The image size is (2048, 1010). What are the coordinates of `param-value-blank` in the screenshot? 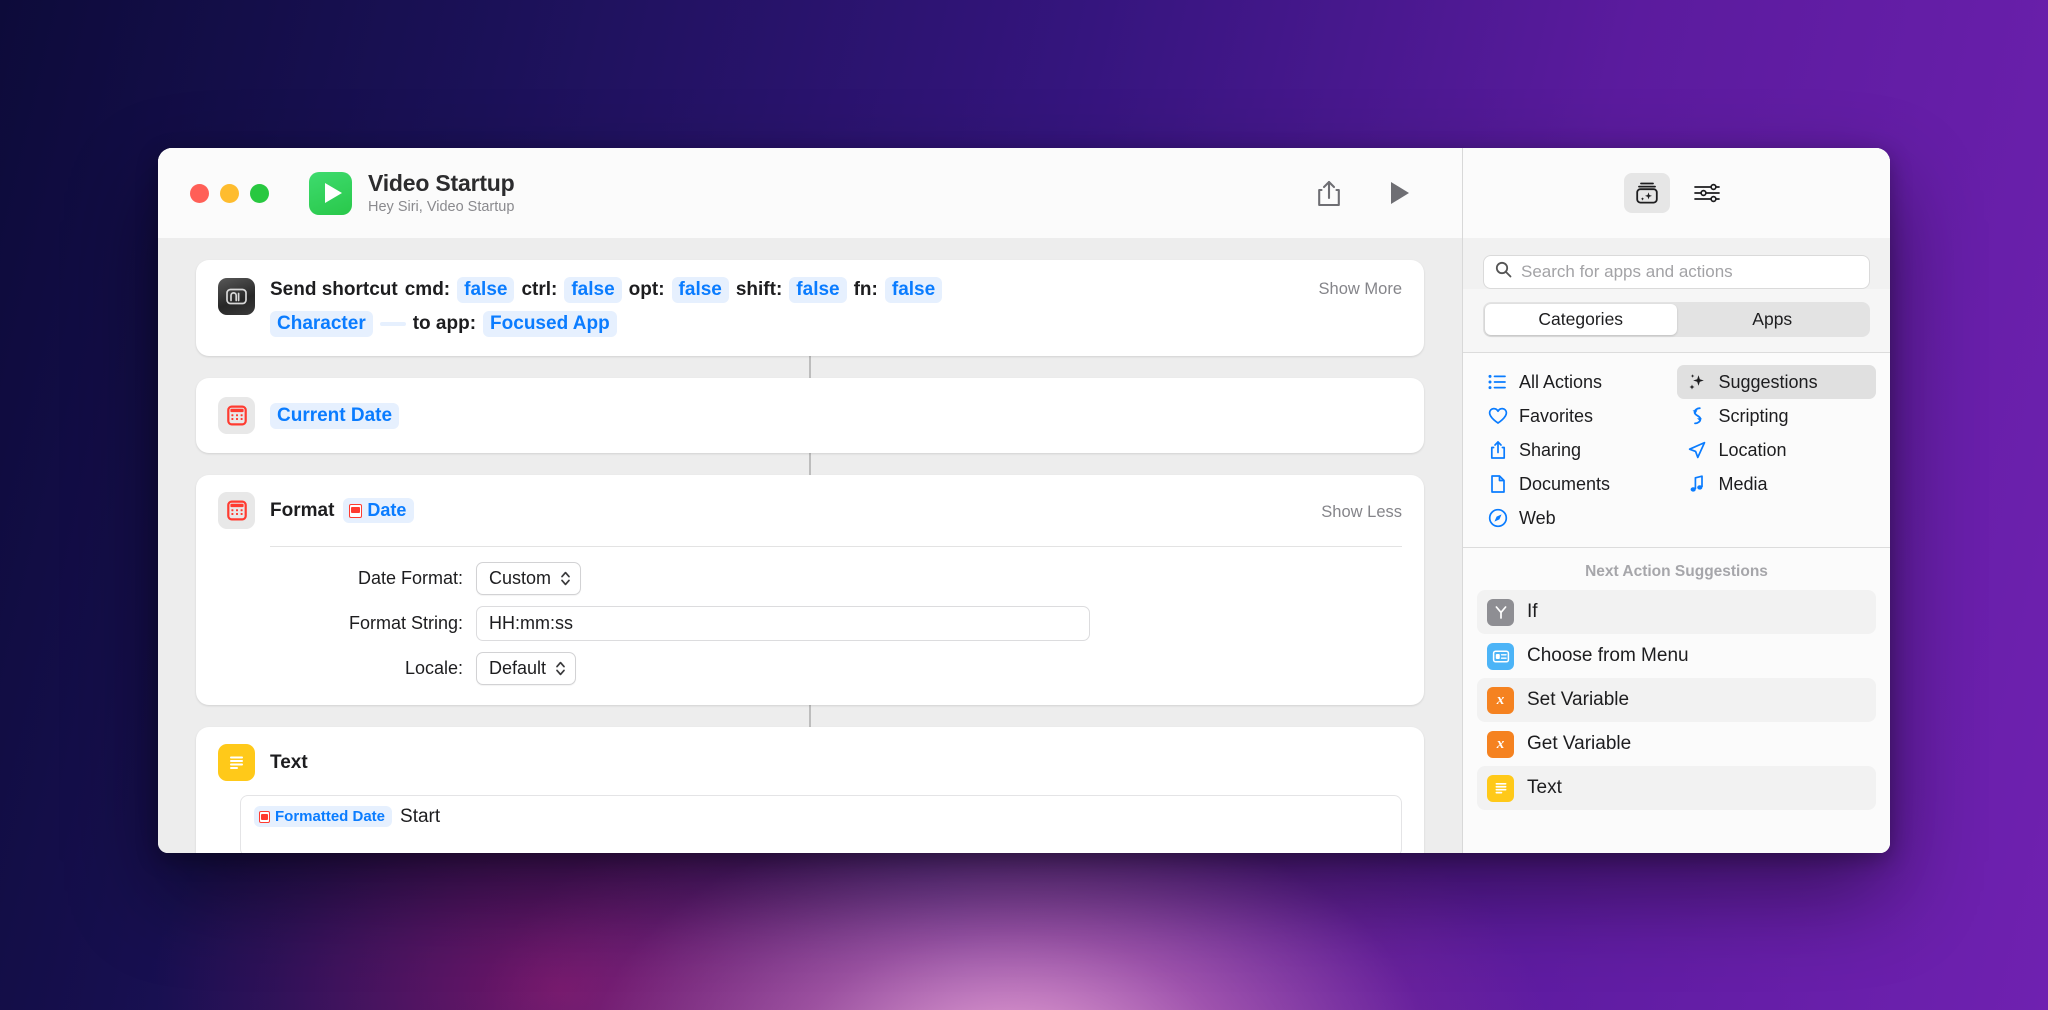 It's located at (392, 324).